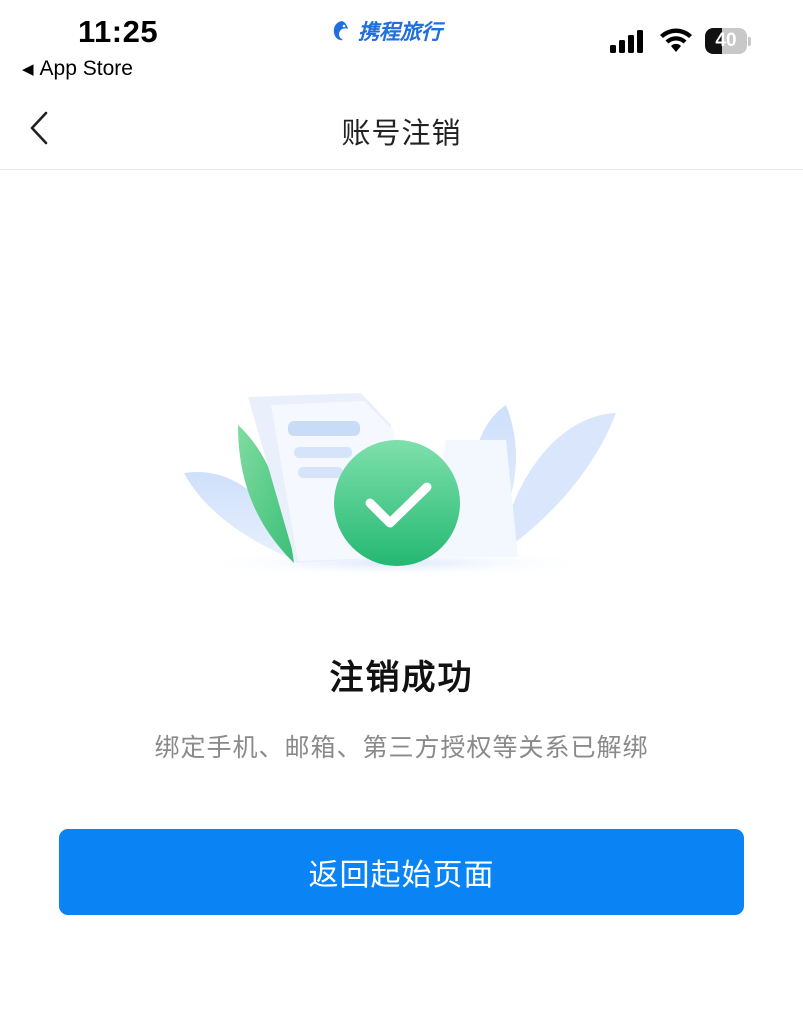 The width and height of the screenshot is (803, 1024). I want to click on page-title: 账号注销, so click(401, 133).